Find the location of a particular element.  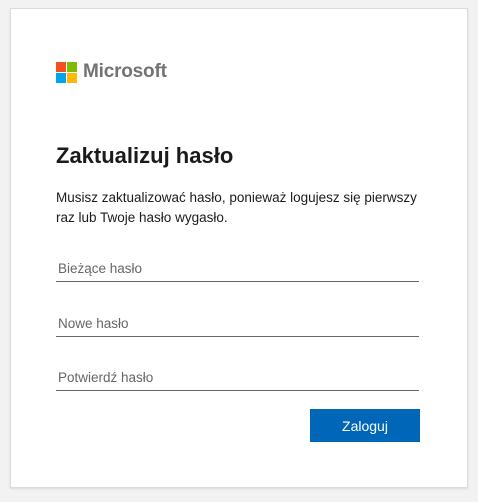

new-password-field is located at coordinates (237, 324).